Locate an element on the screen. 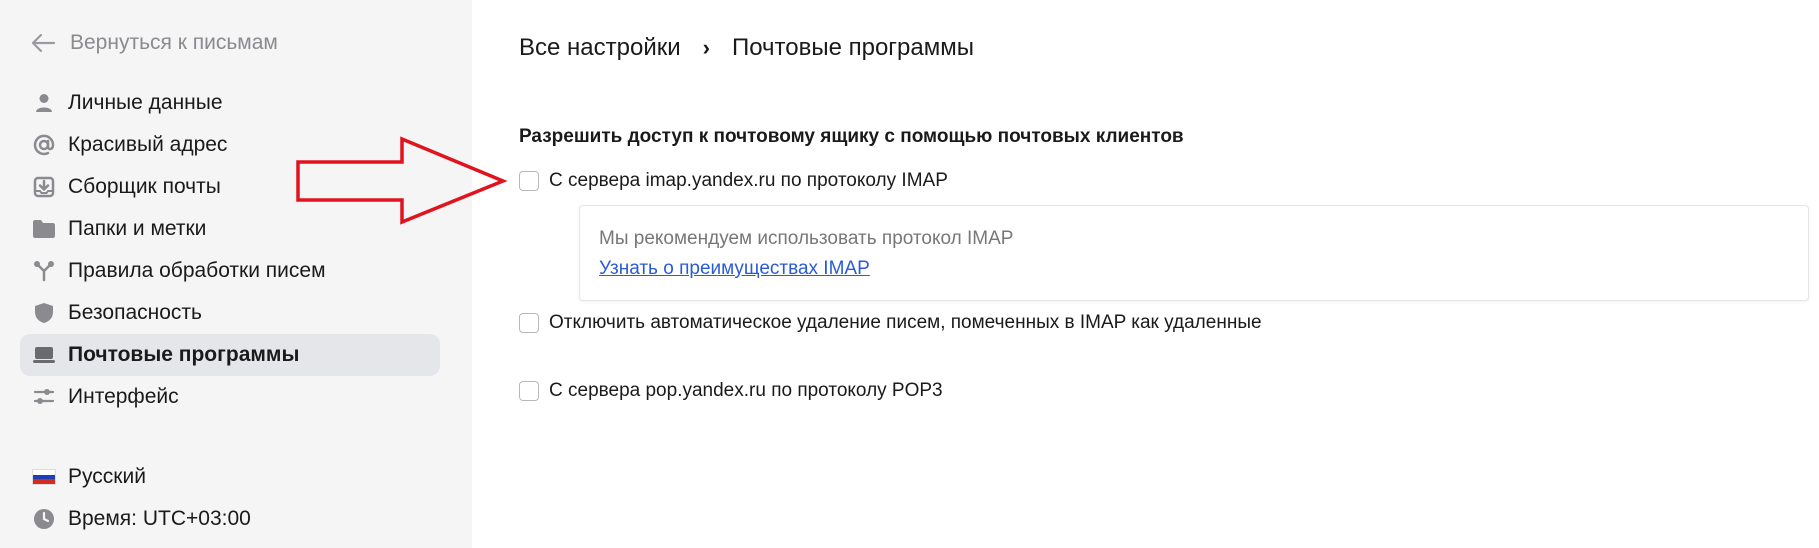 Image resolution: width=1819 pixels, height=548 pixels. sidebar-item-label: Безопасность is located at coordinates (135, 312).